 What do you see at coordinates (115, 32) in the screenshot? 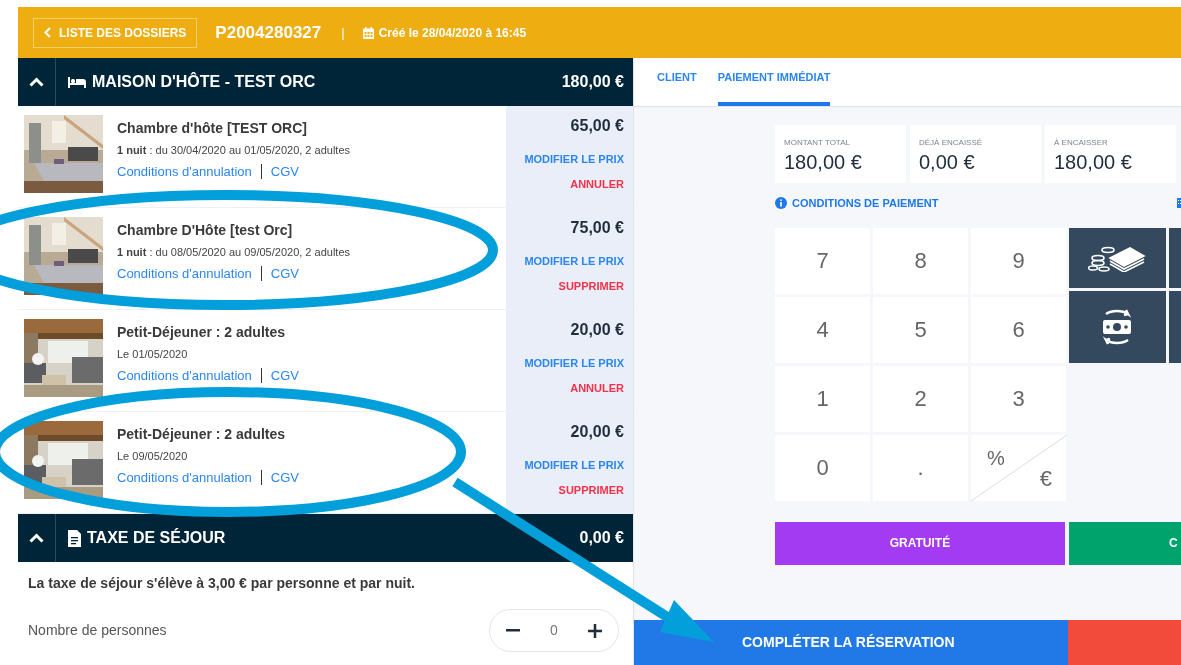
I see `back-button: LISTE DES DOSSIERS` at bounding box center [115, 32].